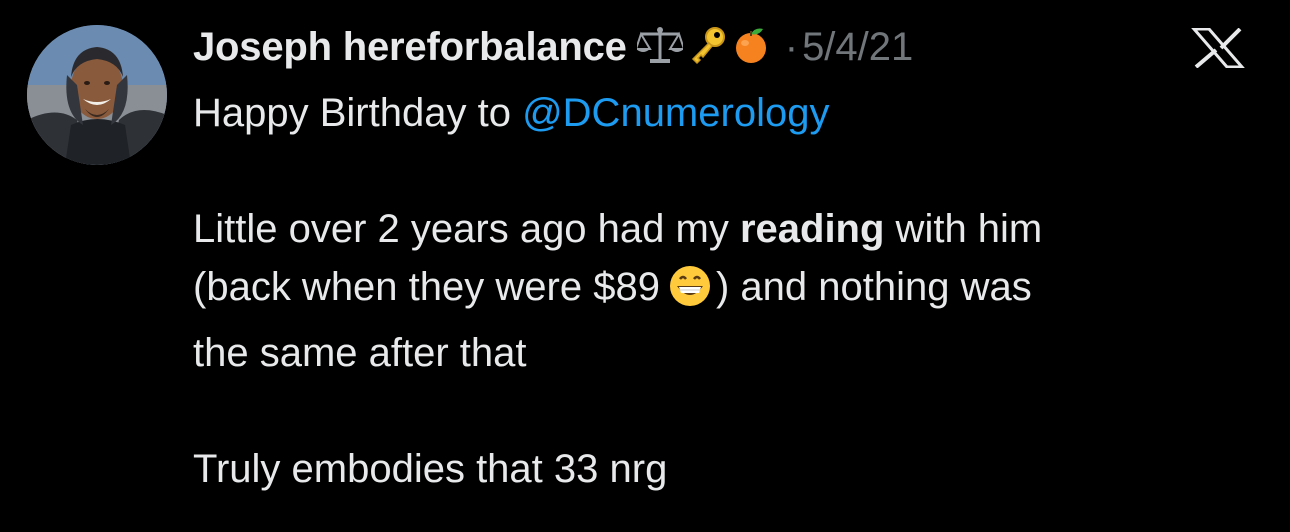  I want to click on display-name: Joseph hereforbalance, so click(410, 47).